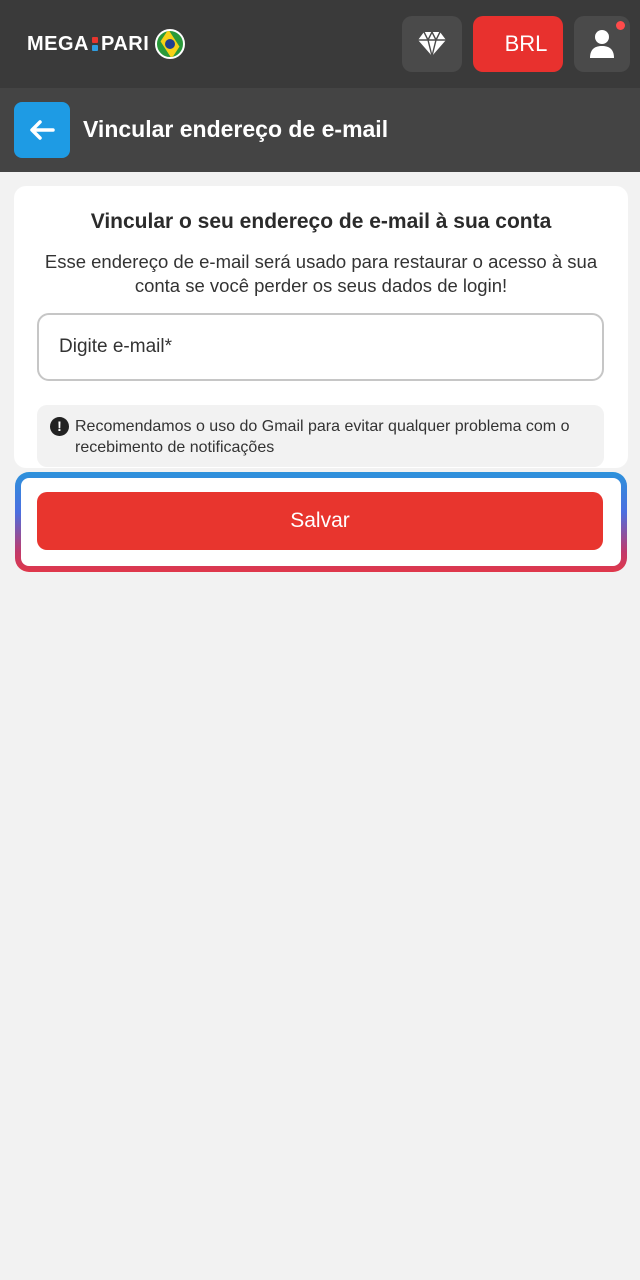 The image size is (640, 1280). I want to click on vip-diamond-button, so click(432, 44).